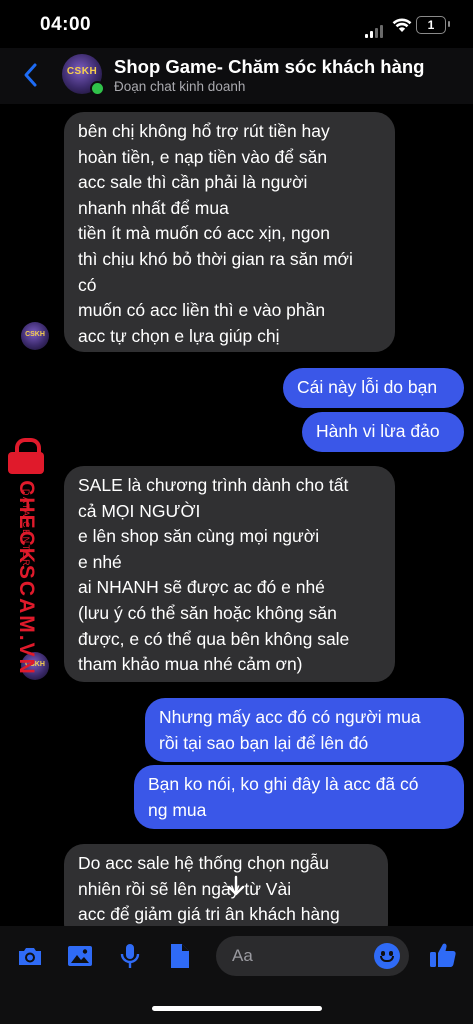  Describe the element at coordinates (202, 310) in the screenshot. I see `message-line: muốn có acc liền thì e vào phần` at that location.